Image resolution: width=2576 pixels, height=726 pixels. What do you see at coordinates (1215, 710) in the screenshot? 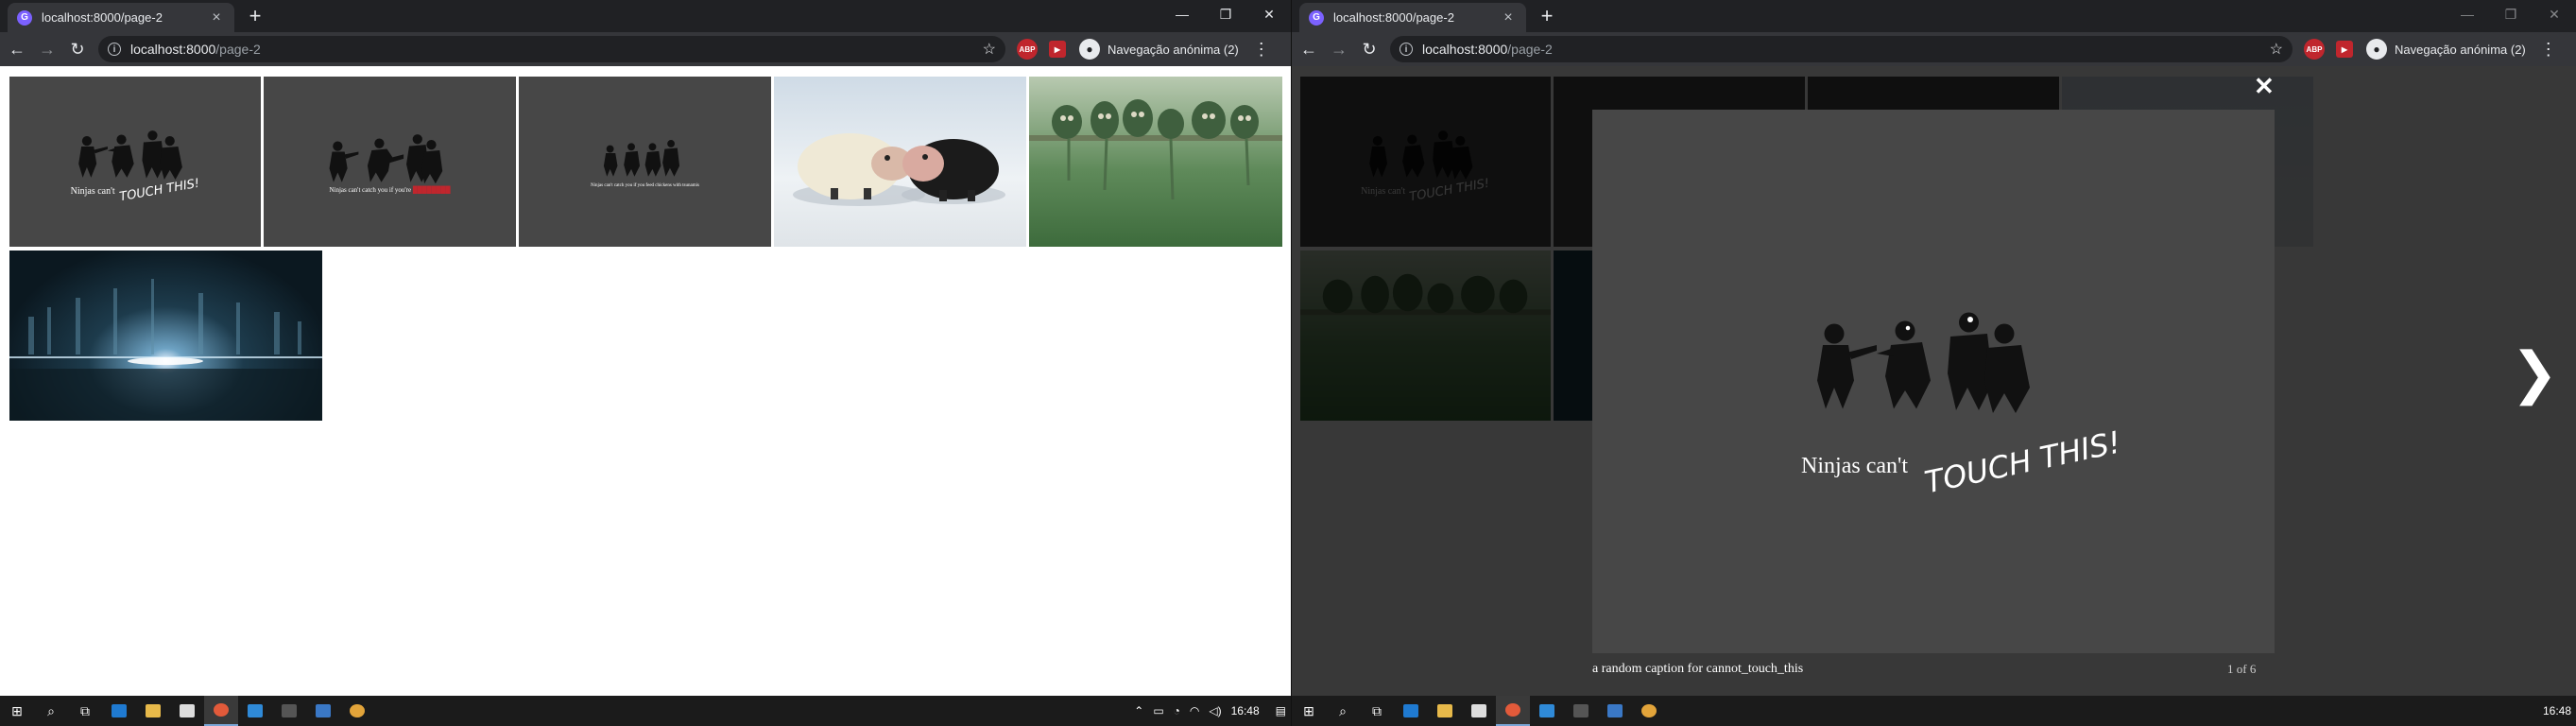
I see `volume-icon: ◁)` at bounding box center [1215, 710].